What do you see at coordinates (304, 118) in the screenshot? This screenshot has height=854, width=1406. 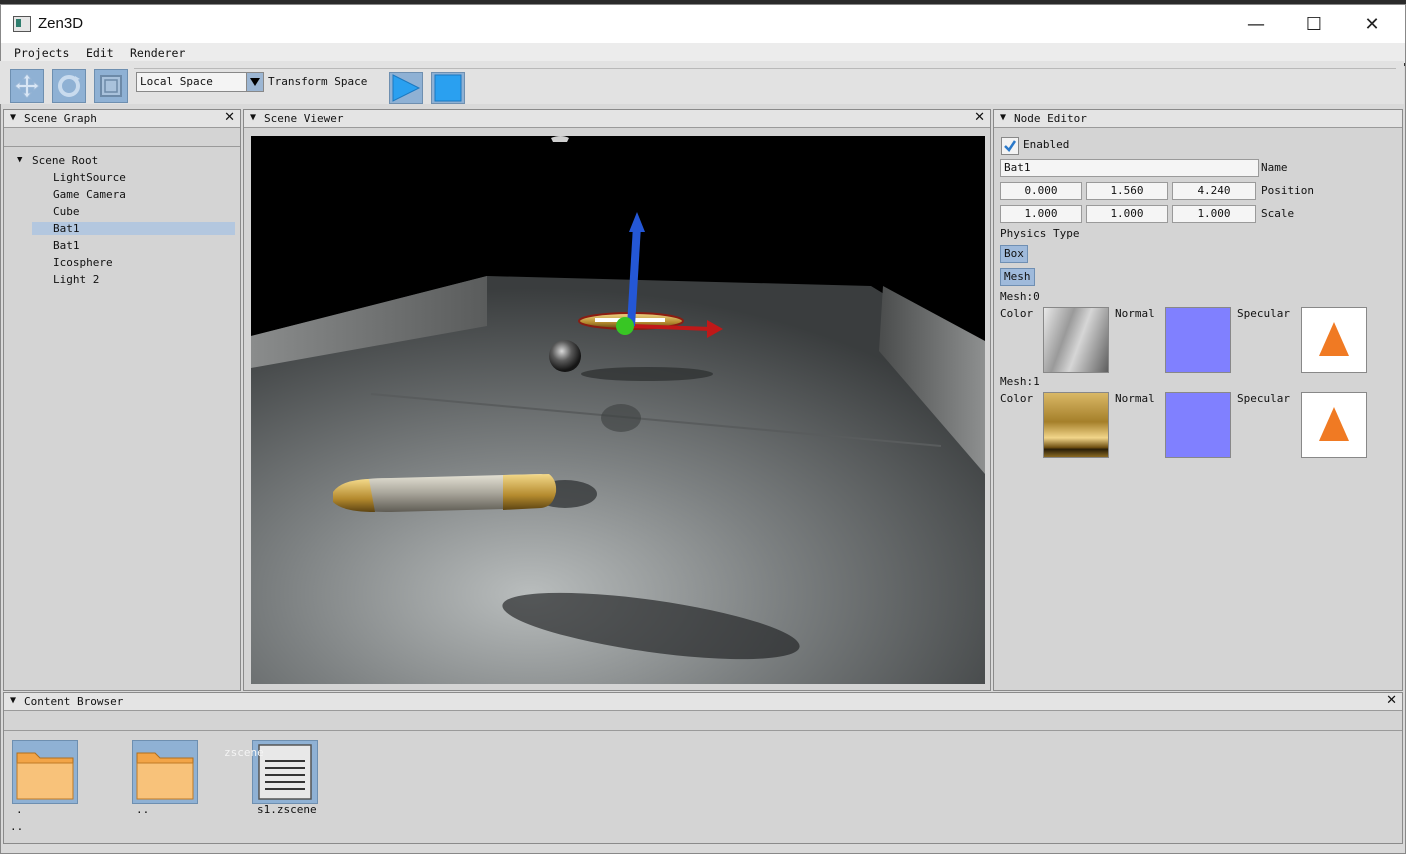 I see `scene-viewer-title: Scene Viewer` at bounding box center [304, 118].